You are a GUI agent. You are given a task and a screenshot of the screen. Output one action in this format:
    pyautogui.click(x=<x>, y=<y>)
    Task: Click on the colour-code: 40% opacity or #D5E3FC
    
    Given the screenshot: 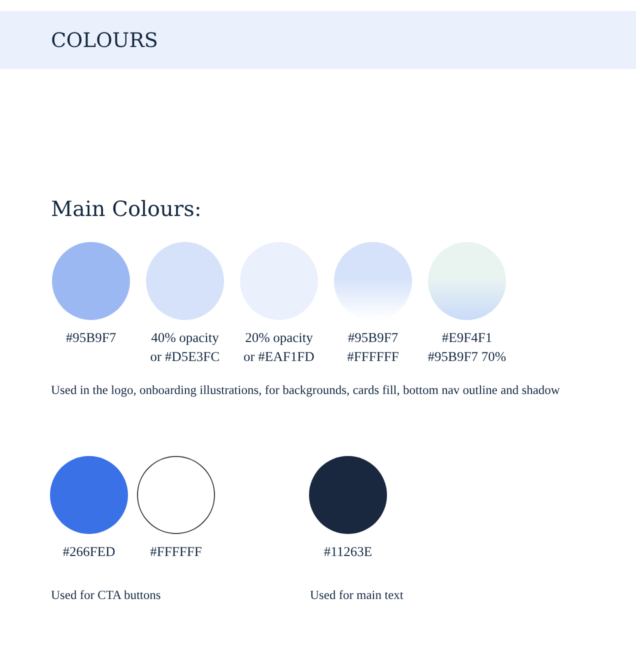 What is the action you would take?
    pyautogui.click(x=185, y=347)
    